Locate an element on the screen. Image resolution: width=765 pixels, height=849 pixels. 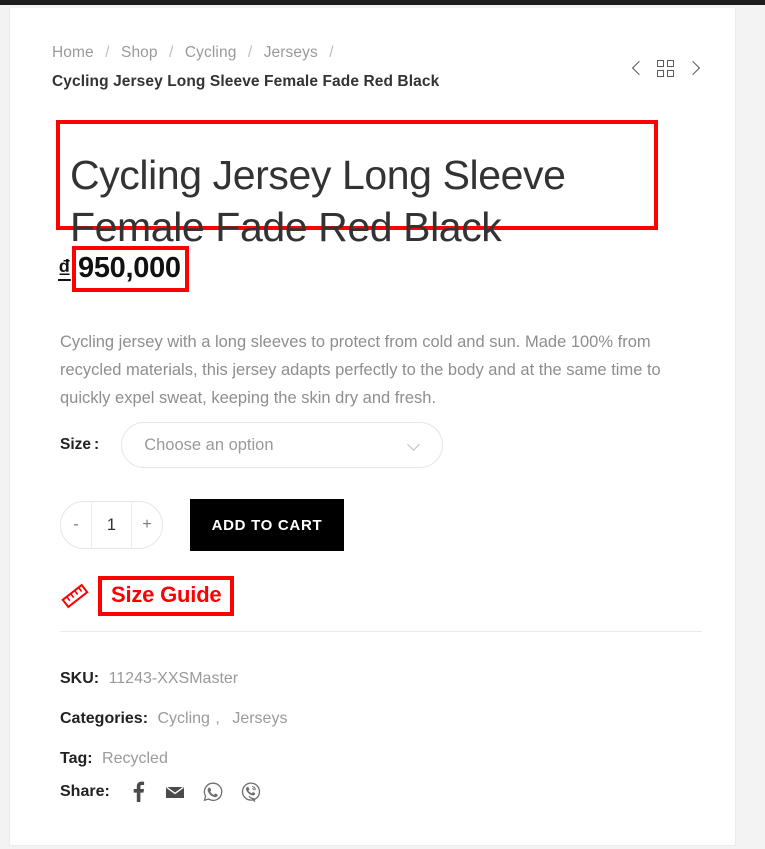
price-amount: 950,000 is located at coordinates (129, 268).